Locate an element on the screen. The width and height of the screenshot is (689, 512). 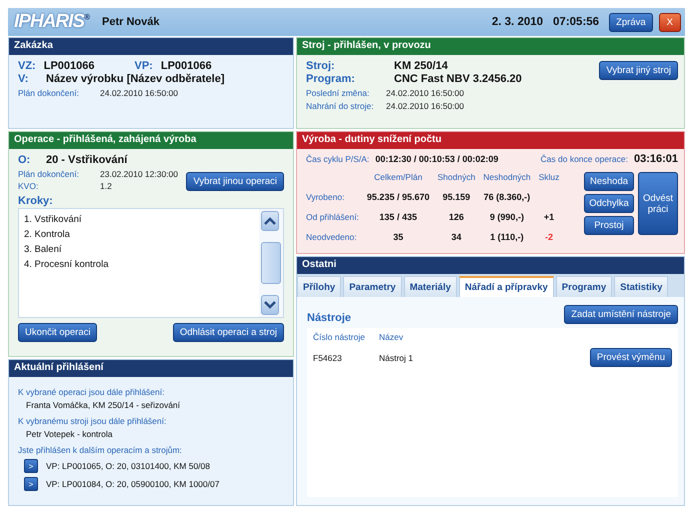
tab: Materiály is located at coordinates (430, 286).